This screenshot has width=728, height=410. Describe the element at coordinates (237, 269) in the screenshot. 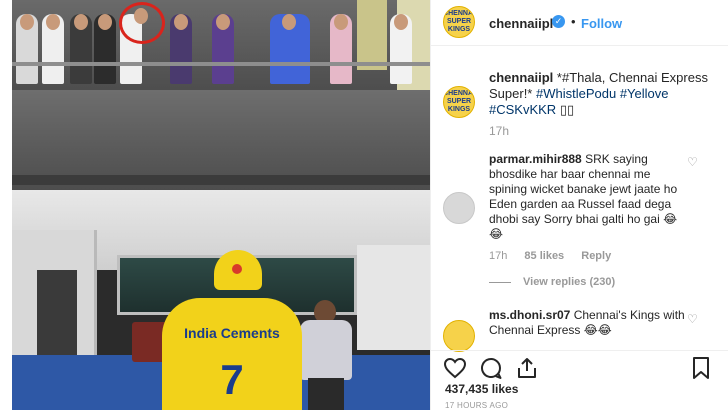

I see `cap-logo-icon` at that location.